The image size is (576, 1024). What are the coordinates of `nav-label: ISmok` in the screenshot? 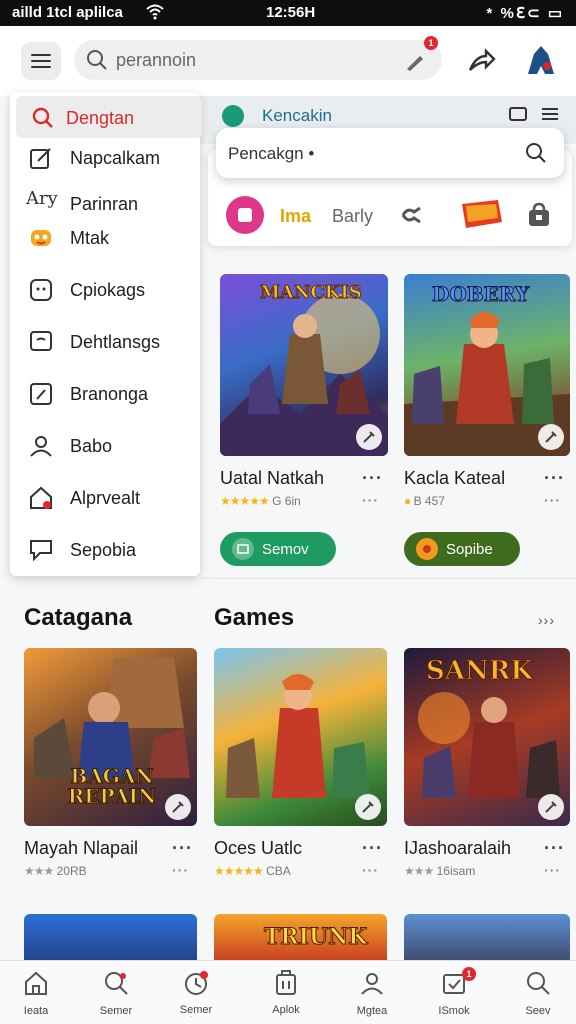 It's located at (454, 1011).